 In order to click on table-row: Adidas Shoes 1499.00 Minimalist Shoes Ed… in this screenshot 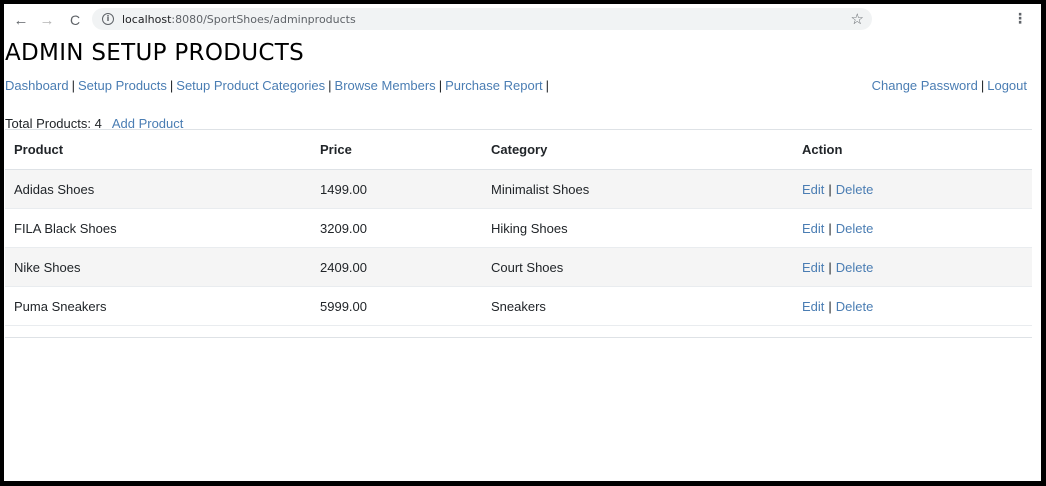, I will do `click(518, 189)`.